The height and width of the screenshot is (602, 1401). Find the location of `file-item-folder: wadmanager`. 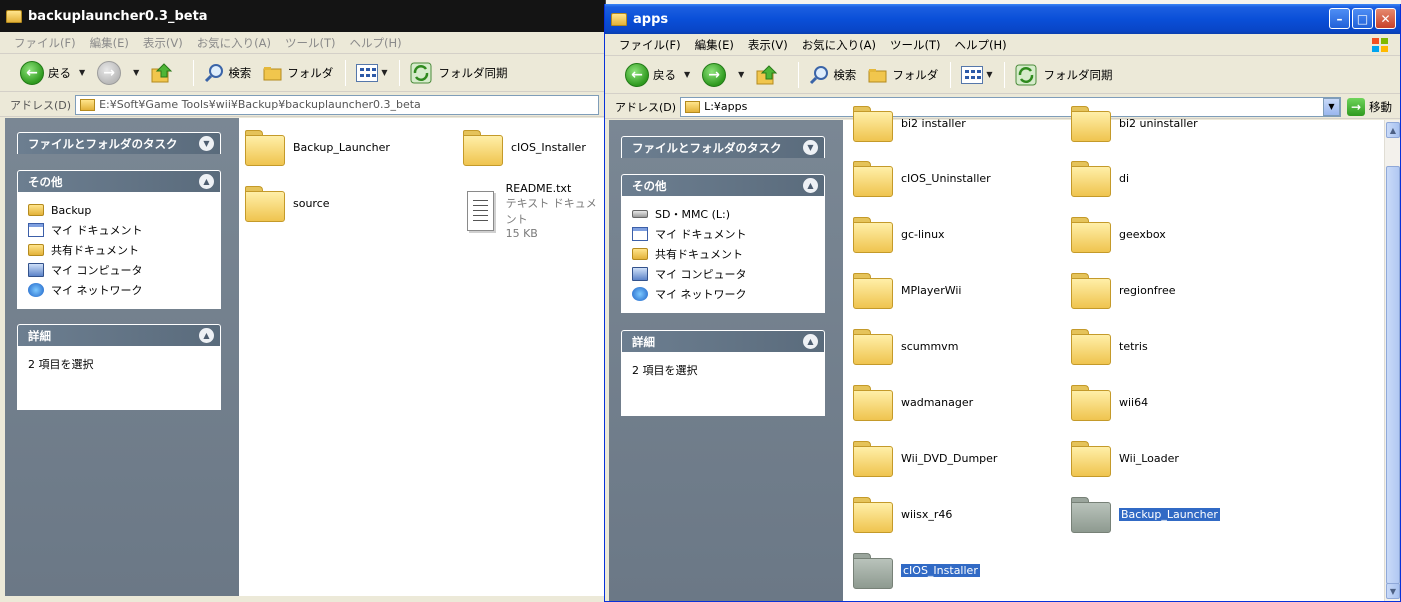

file-item-folder: wadmanager is located at coordinates (913, 403).